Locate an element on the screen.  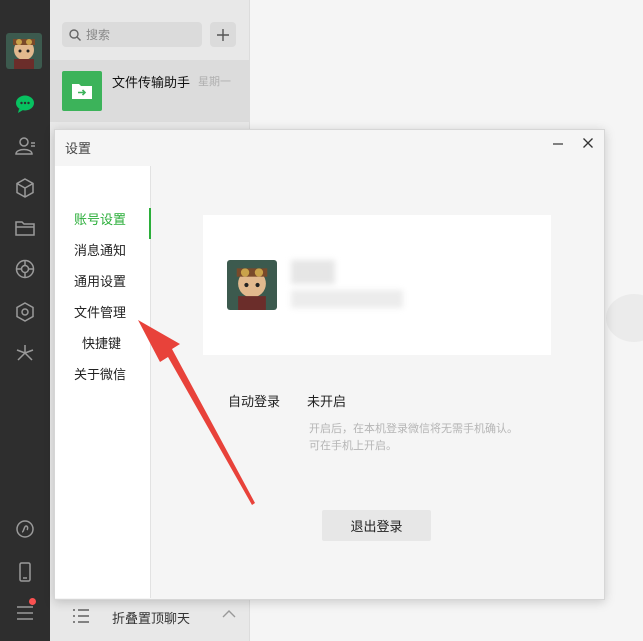
chat-icon is located at coordinates (25, 104).